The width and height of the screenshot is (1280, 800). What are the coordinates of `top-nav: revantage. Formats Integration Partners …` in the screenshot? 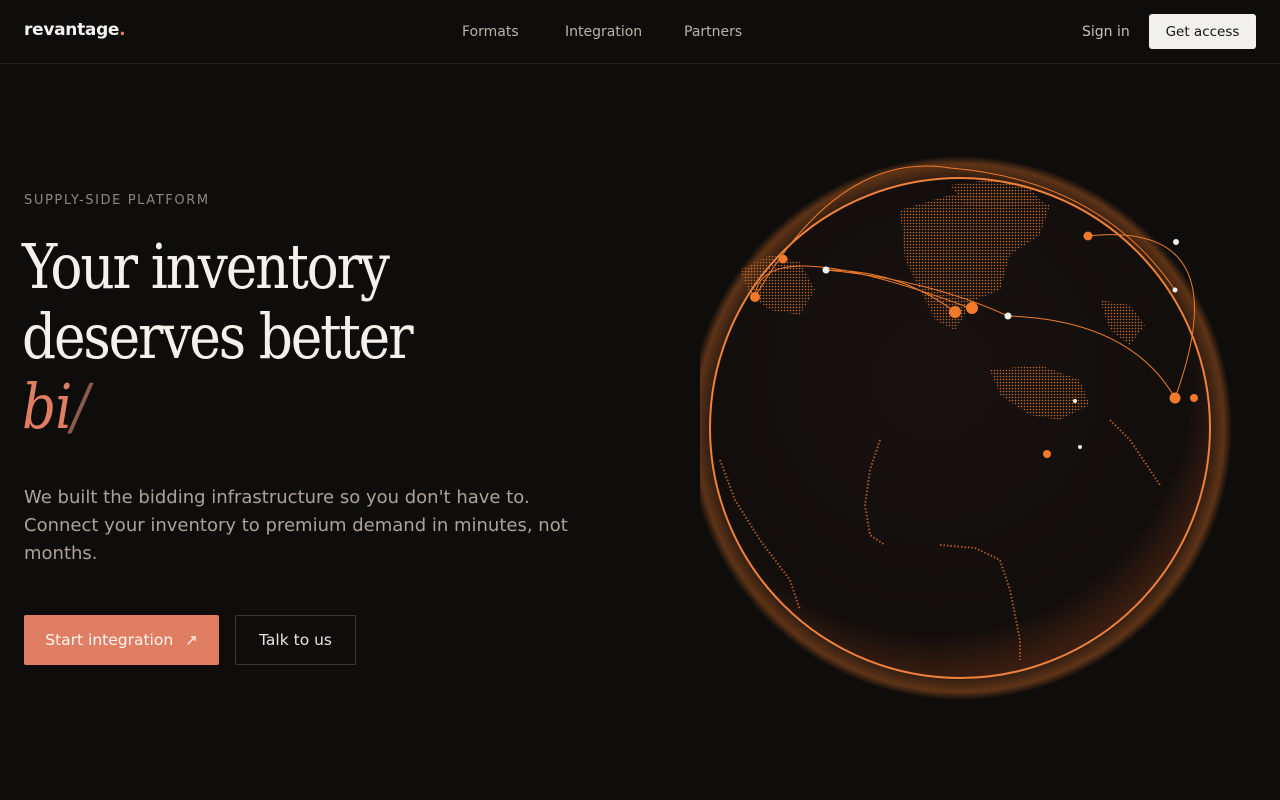 It's located at (640, 32).